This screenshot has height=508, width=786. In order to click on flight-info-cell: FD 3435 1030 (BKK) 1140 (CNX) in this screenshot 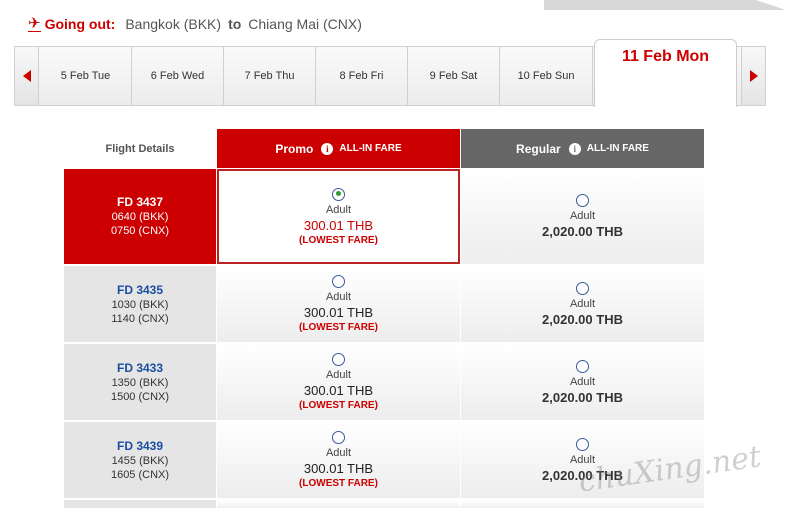, I will do `click(140, 304)`.